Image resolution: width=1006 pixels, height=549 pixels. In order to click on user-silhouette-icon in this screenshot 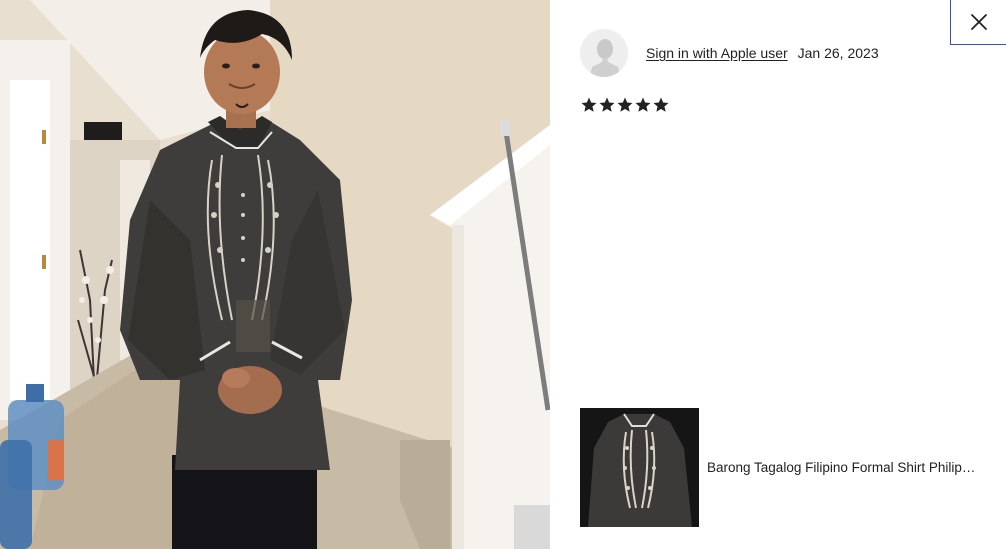, I will do `click(604, 53)`.